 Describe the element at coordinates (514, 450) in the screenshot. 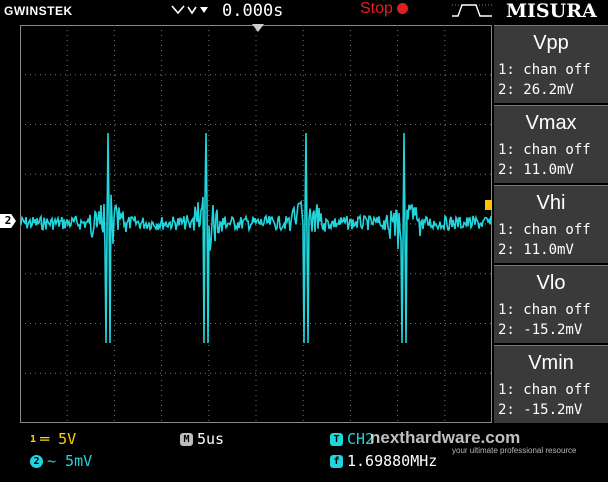

I see `watermark-subtext: your ultimate professional resource` at that location.